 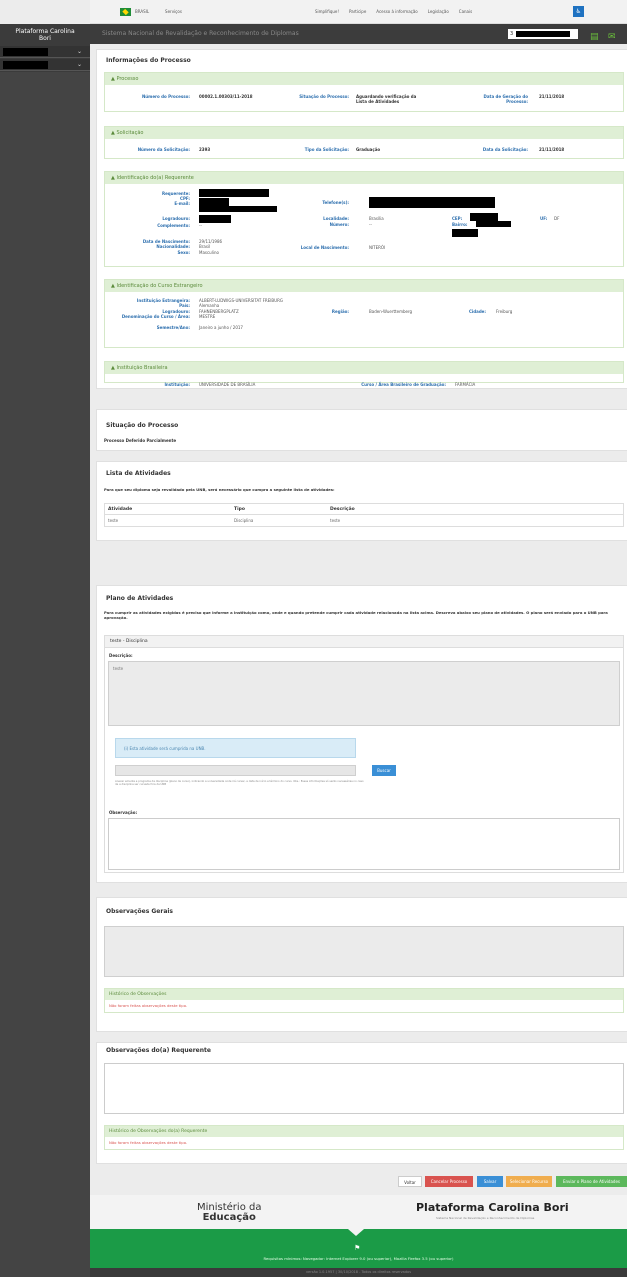 I want to click on obs-req-textarea, so click(x=364, y=1088).